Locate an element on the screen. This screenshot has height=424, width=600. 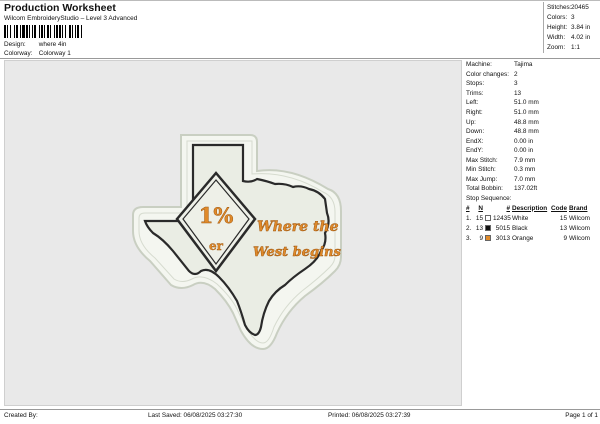
stitches-value: 20465 is located at coordinates (580, 7).